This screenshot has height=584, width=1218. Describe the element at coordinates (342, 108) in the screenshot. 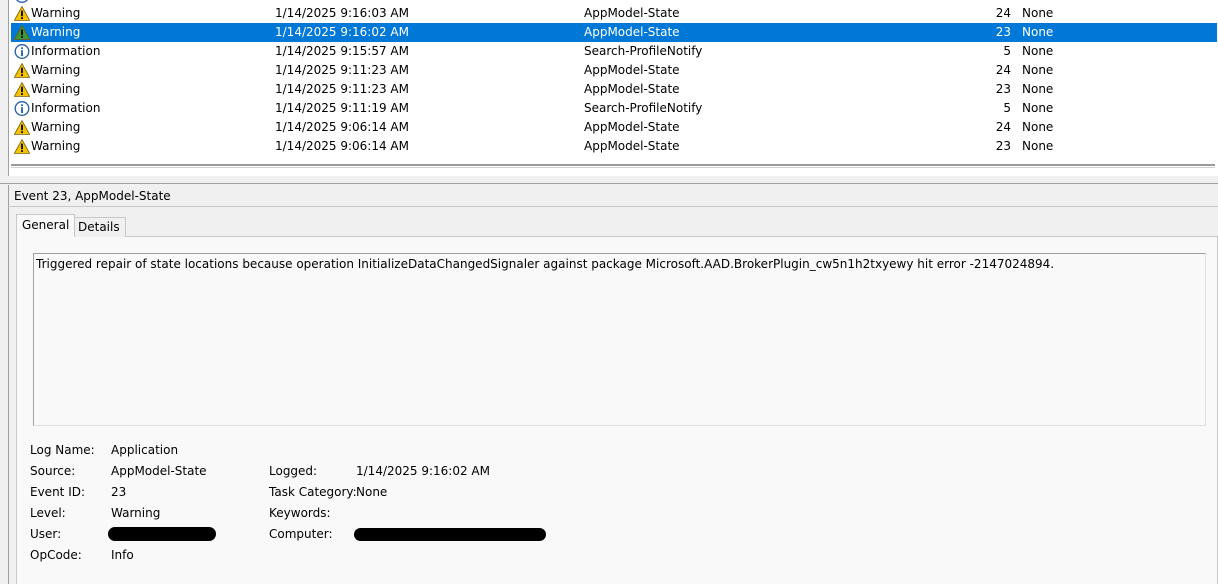

I see `event-date: 1/14/2025 9:11:19 AM` at that location.